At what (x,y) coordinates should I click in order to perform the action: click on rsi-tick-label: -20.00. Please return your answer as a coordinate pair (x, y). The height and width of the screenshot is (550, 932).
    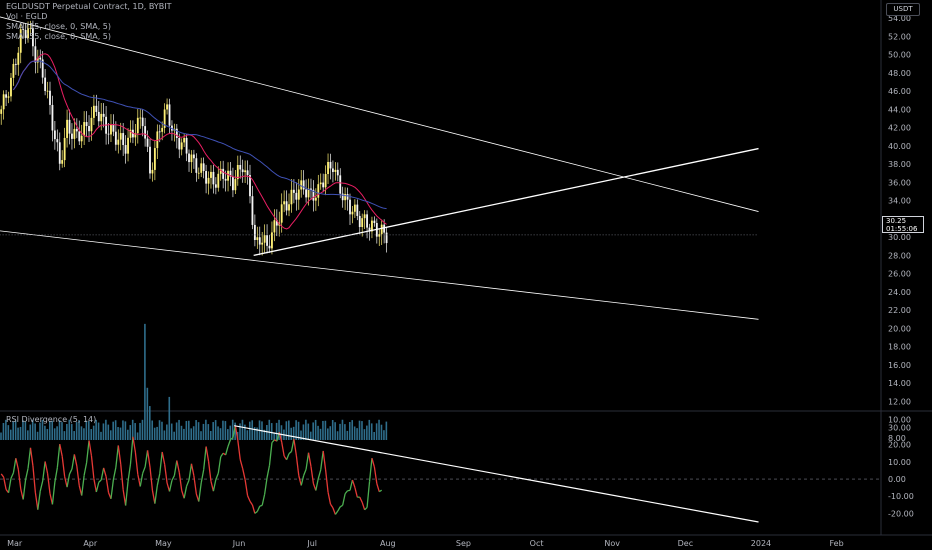
    Looking at the image, I should click on (901, 513).